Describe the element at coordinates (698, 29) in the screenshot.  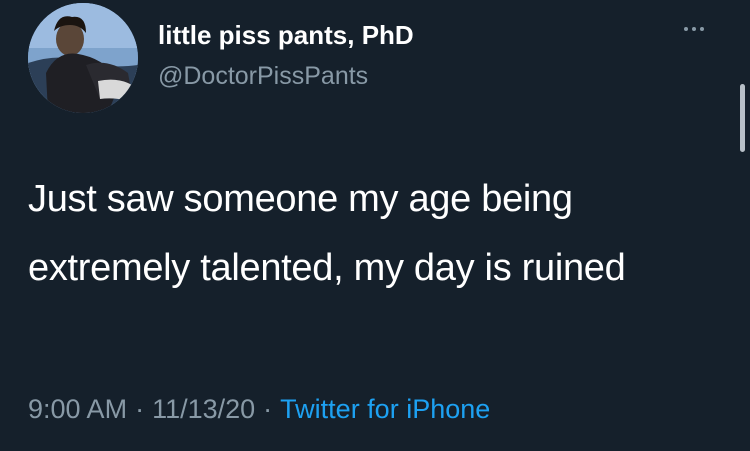
I see `more-options-icon` at that location.